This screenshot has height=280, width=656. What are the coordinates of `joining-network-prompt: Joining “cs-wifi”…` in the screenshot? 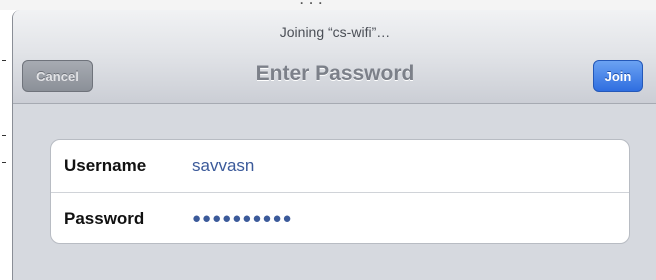 It's located at (335, 32).